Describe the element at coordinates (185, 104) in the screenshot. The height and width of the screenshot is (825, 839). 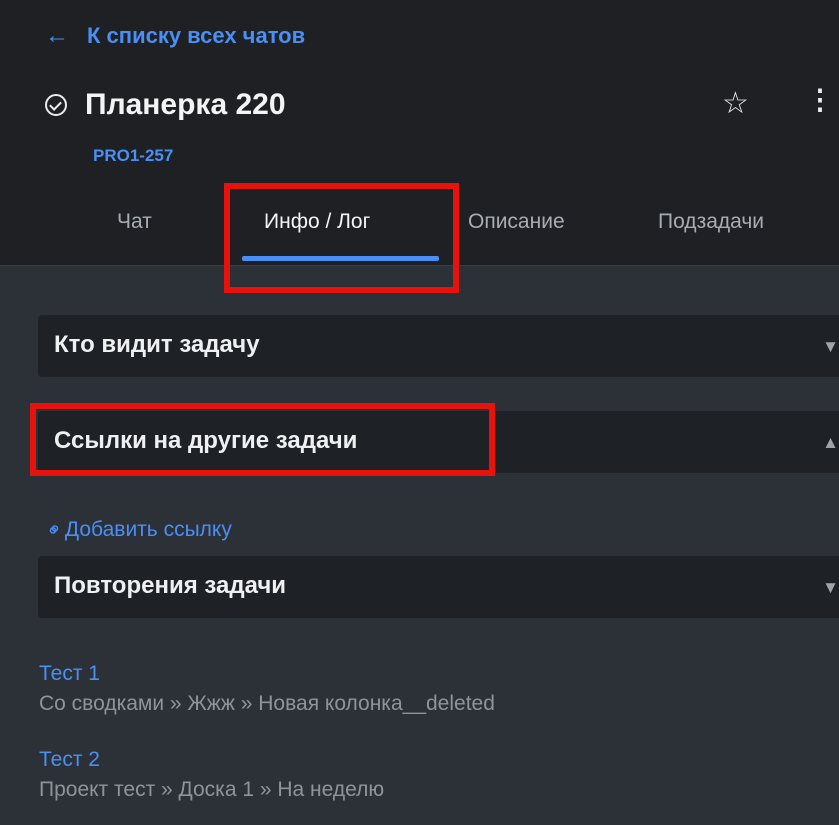
I see `page-title: Планерка 220` at that location.